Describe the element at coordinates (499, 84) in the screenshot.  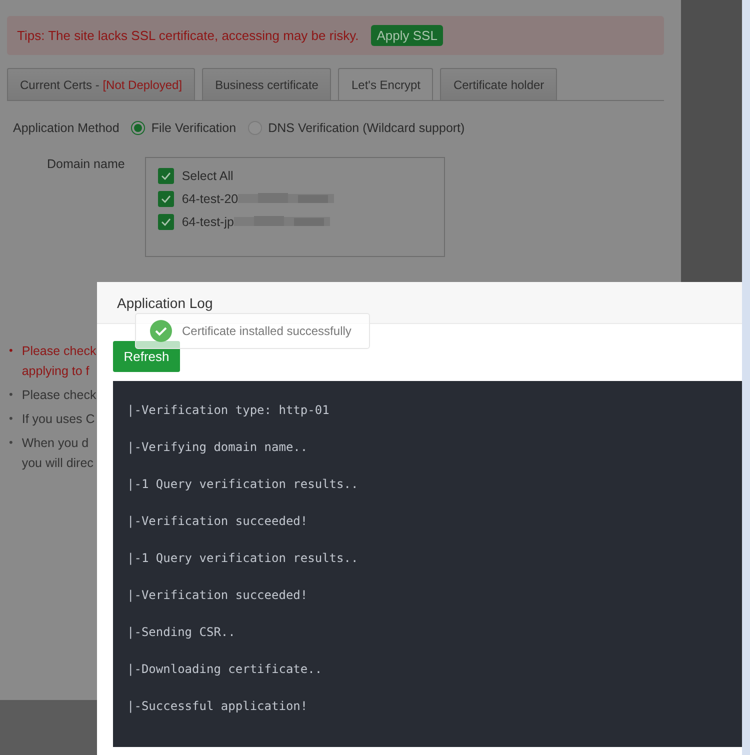
I see `tab: Certificate holder` at that location.